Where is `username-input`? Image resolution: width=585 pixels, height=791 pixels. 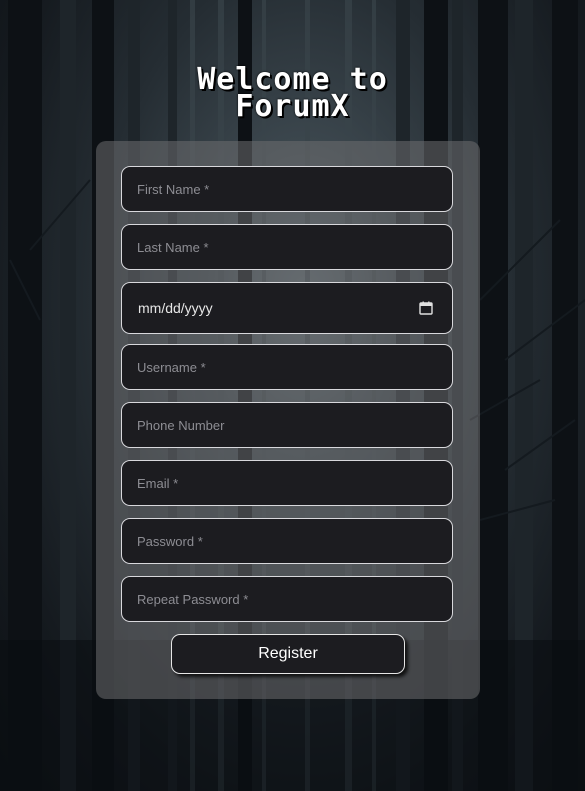 username-input is located at coordinates (287, 367).